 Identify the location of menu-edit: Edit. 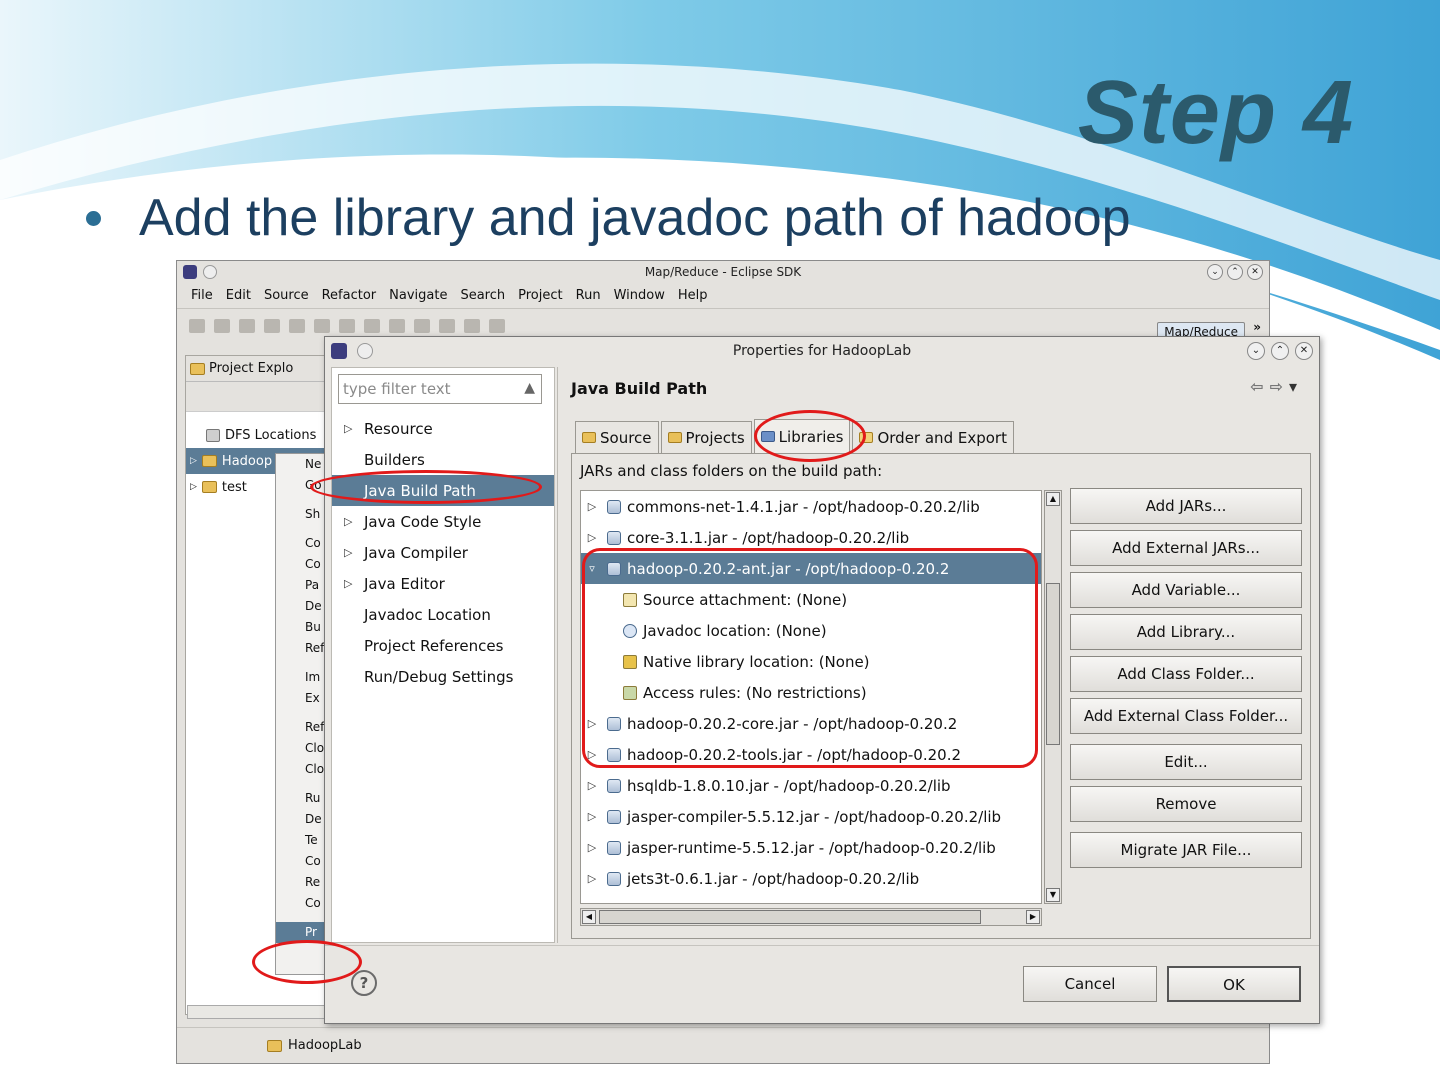
(238, 295).